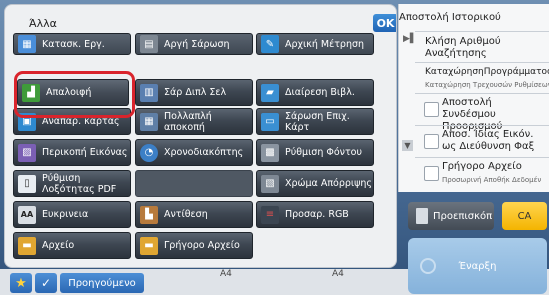 Image resolution: width=549 pixels, height=295 pixels. I want to click on paper-size-1: A4, so click(226, 274).